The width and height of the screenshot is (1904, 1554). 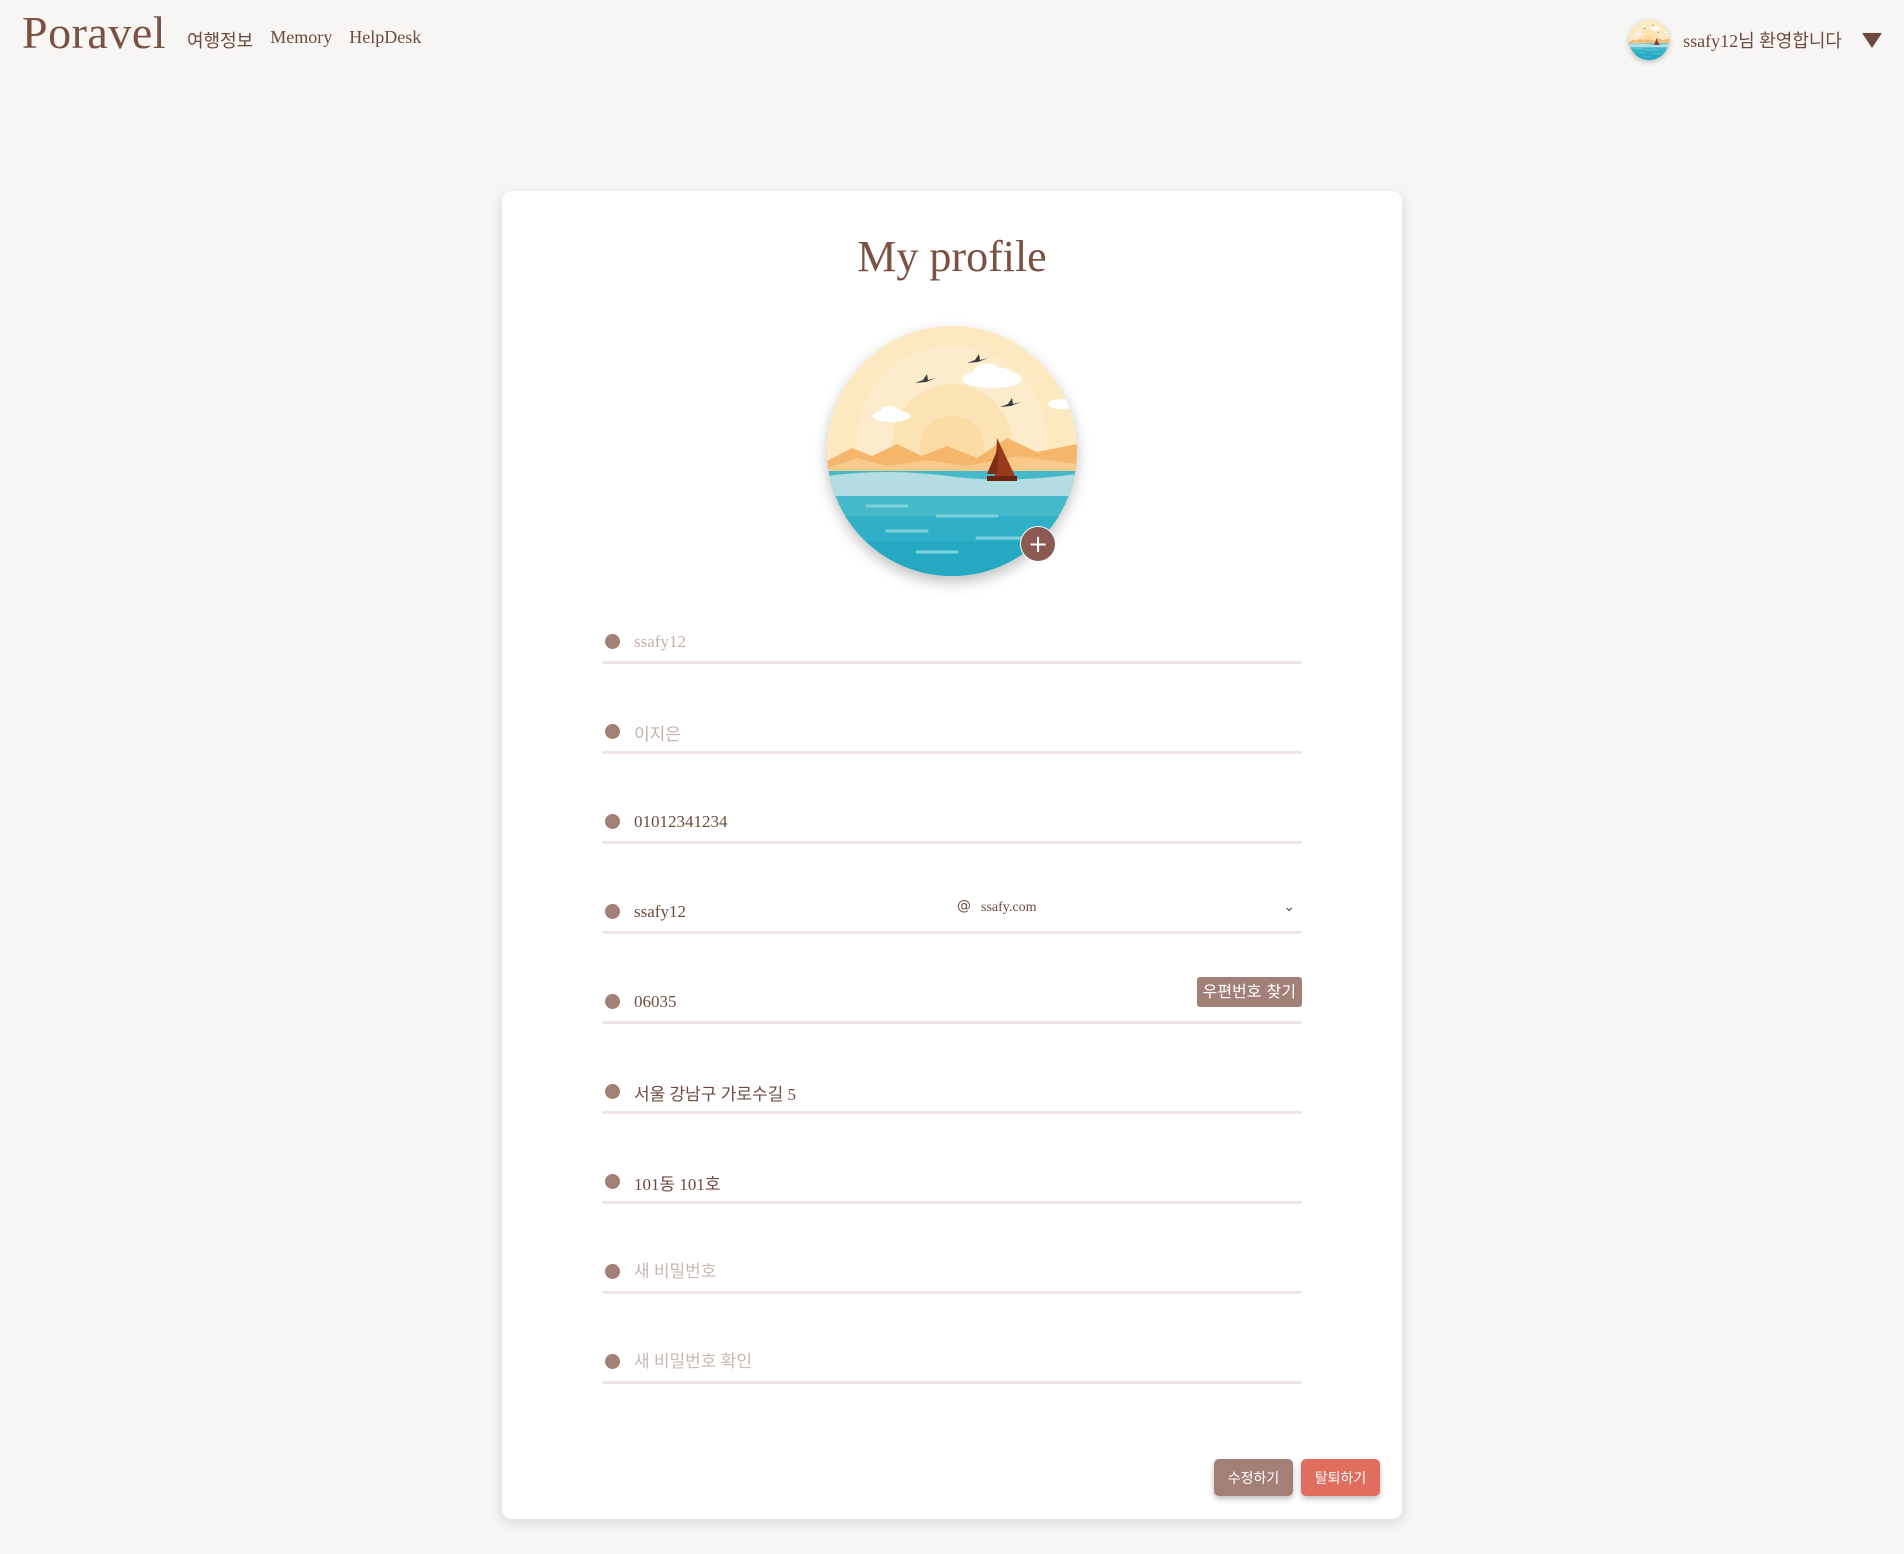 What do you see at coordinates (385, 40) in the screenshot?
I see `nav-link-helpdesk: HelpDesk` at bounding box center [385, 40].